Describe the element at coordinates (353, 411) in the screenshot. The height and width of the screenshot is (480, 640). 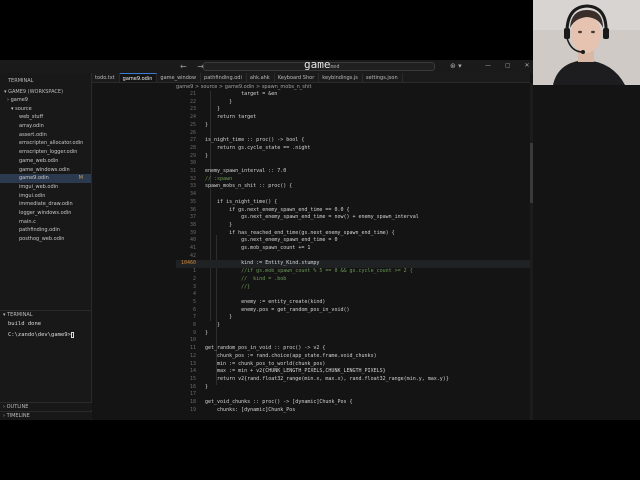
I see `code-line: 19 chunks: [dynamic]Chunk_Pos` at that location.